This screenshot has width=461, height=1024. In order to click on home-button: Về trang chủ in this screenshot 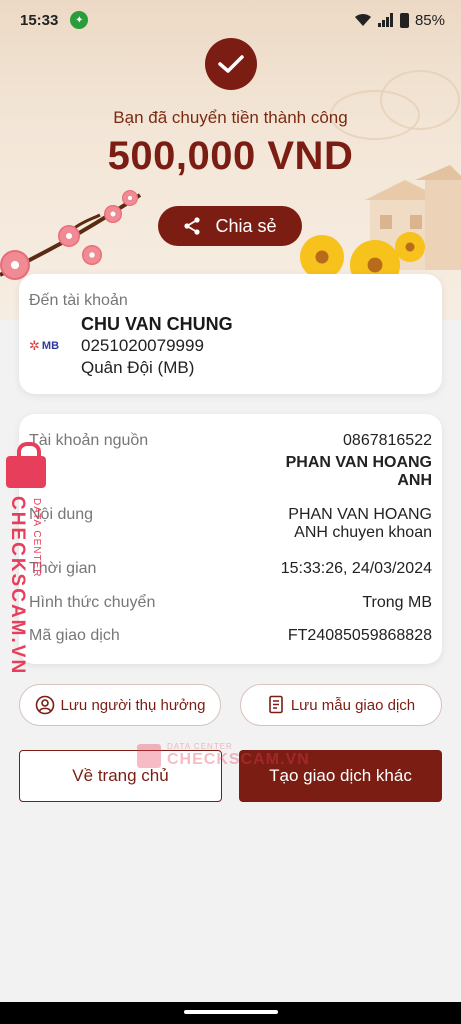, I will do `click(120, 776)`.